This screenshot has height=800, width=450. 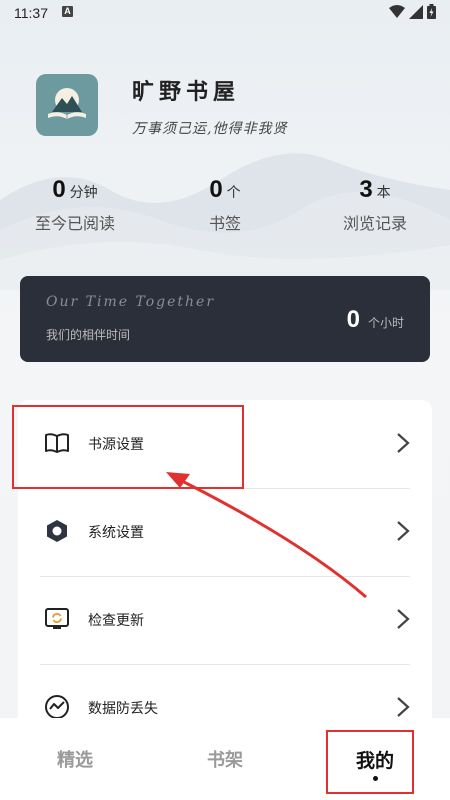 I want to click on together-title-en: Our Time Together, so click(x=131, y=302).